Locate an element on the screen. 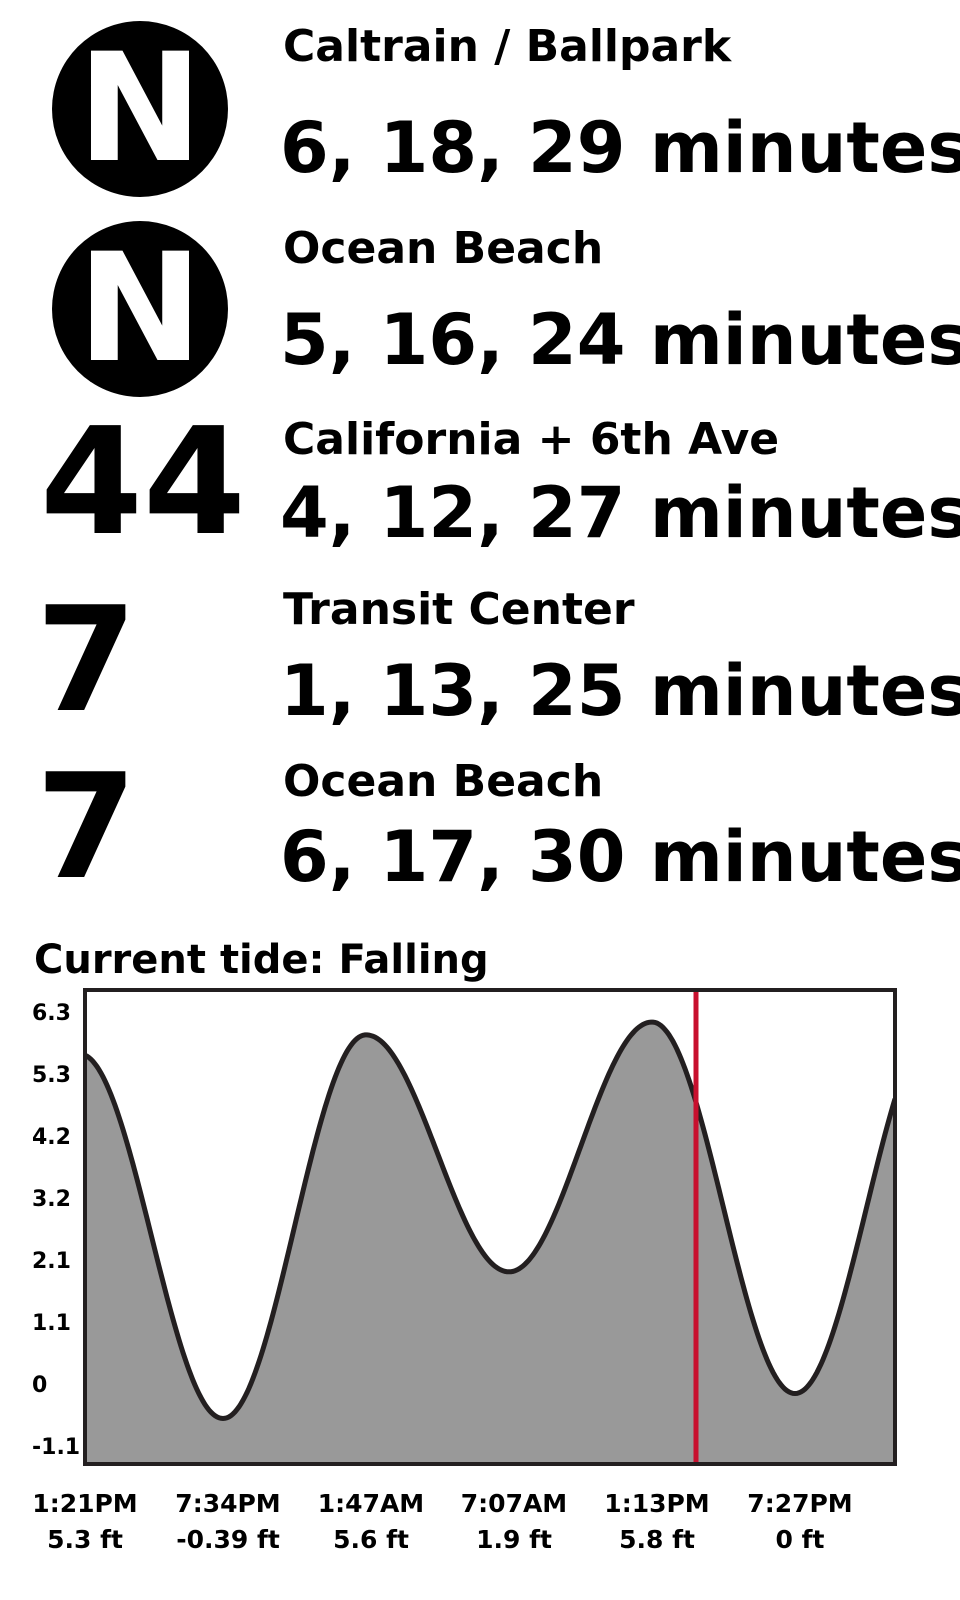 This screenshot has height=1600, width=960. y-tick-label: 1.1 is located at coordinates (51, 1323).